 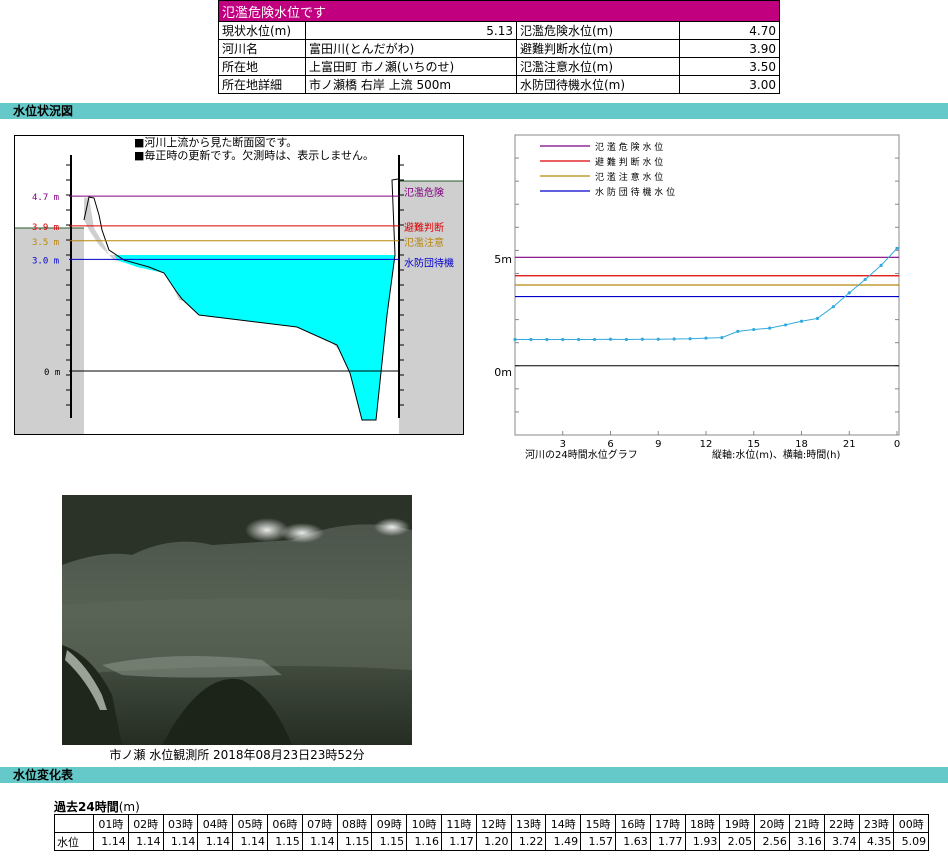 What do you see at coordinates (424, 242) in the screenshot?
I see `level-name-label: 氾濫注意` at bounding box center [424, 242].